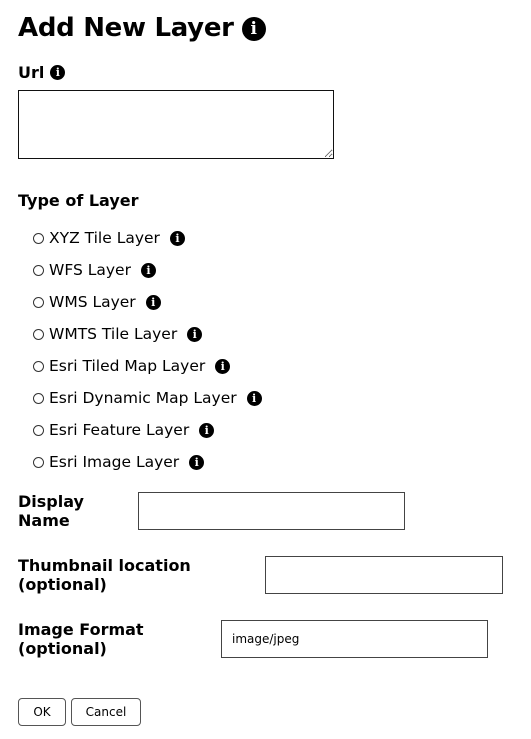 This screenshot has height=739, width=531. Describe the element at coordinates (253, 29) in the screenshot. I see `title-info-icon: i` at that location.